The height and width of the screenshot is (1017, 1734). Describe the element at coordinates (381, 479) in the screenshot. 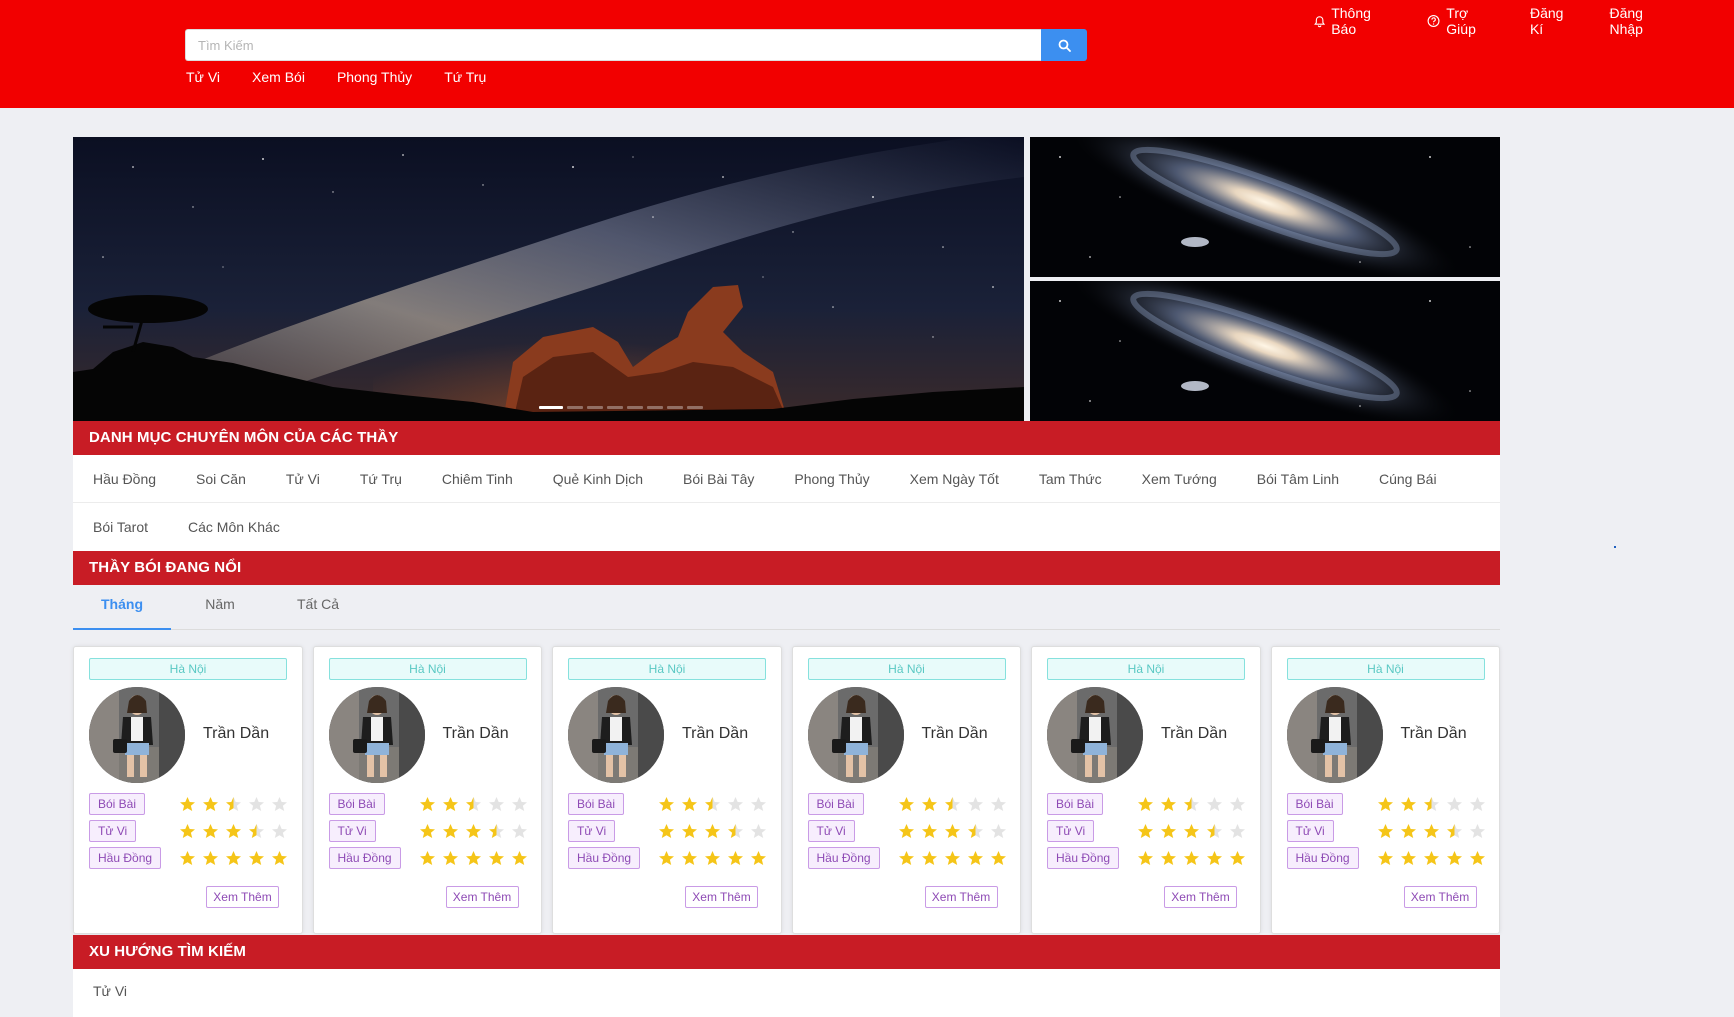

I see `category-item: Tứ Trụ` at that location.